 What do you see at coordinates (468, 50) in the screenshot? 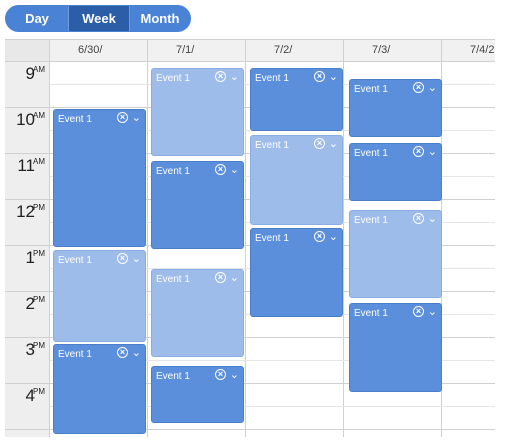
I see `column-header-7-4: 7/4/2` at bounding box center [468, 50].